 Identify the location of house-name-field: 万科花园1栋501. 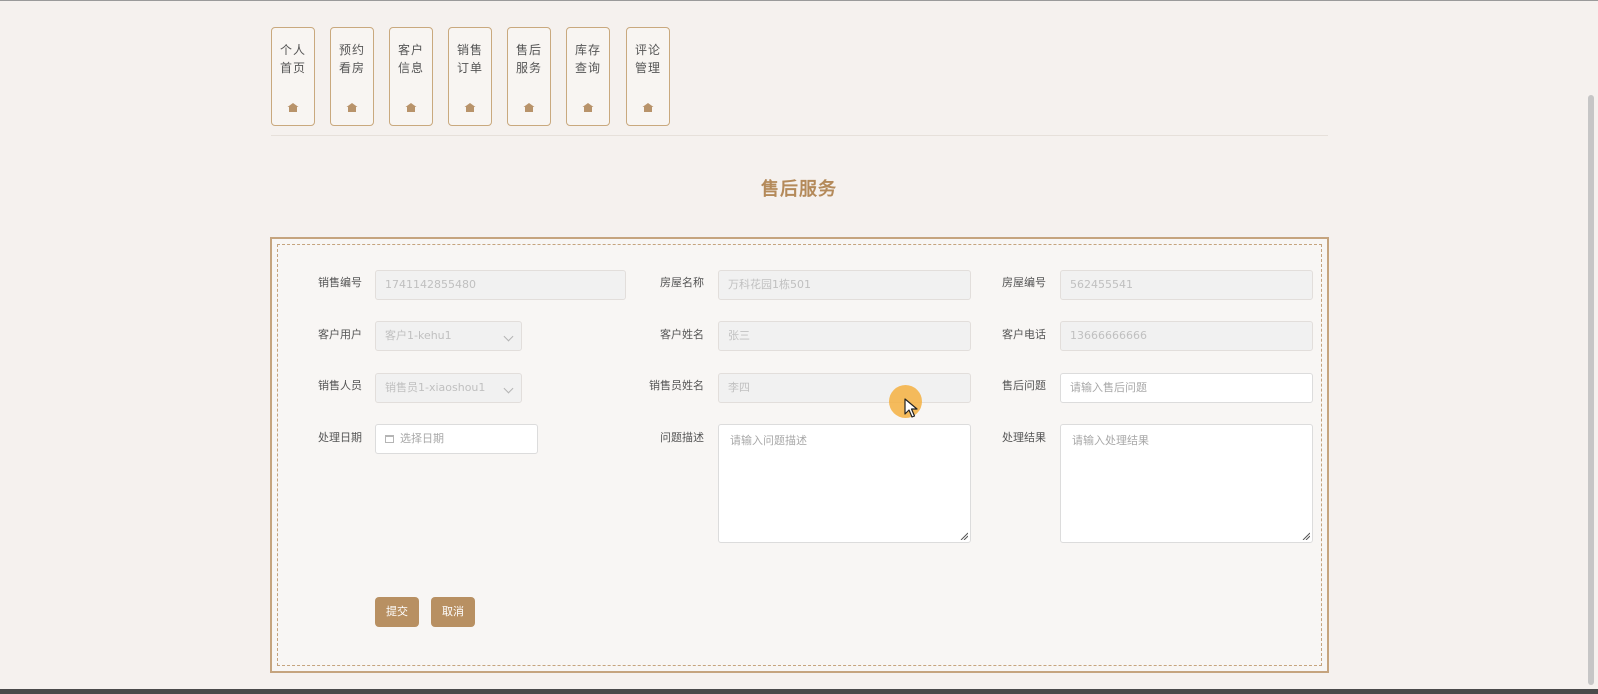
(844, 285).